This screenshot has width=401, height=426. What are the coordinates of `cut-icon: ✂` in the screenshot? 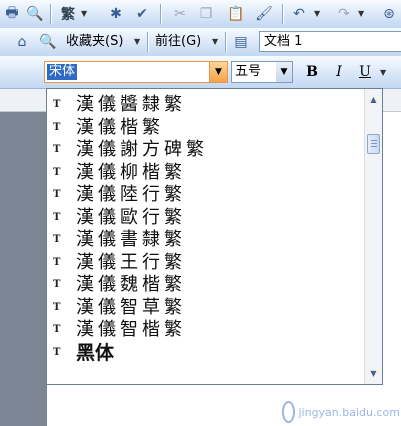 It's located at (180, 14).